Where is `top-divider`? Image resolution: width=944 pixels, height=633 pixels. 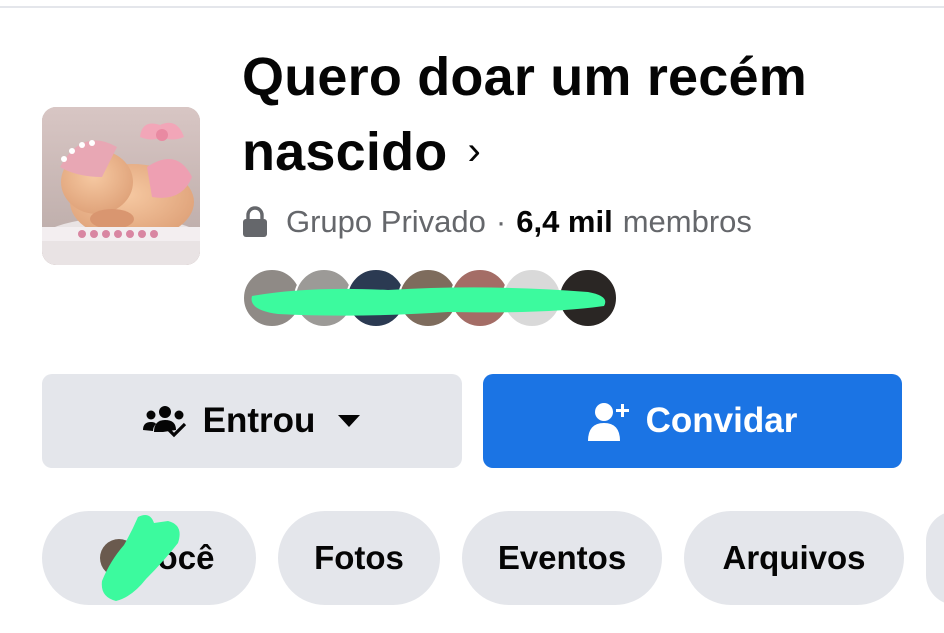
top-divider is located at coordinates (472, 7).